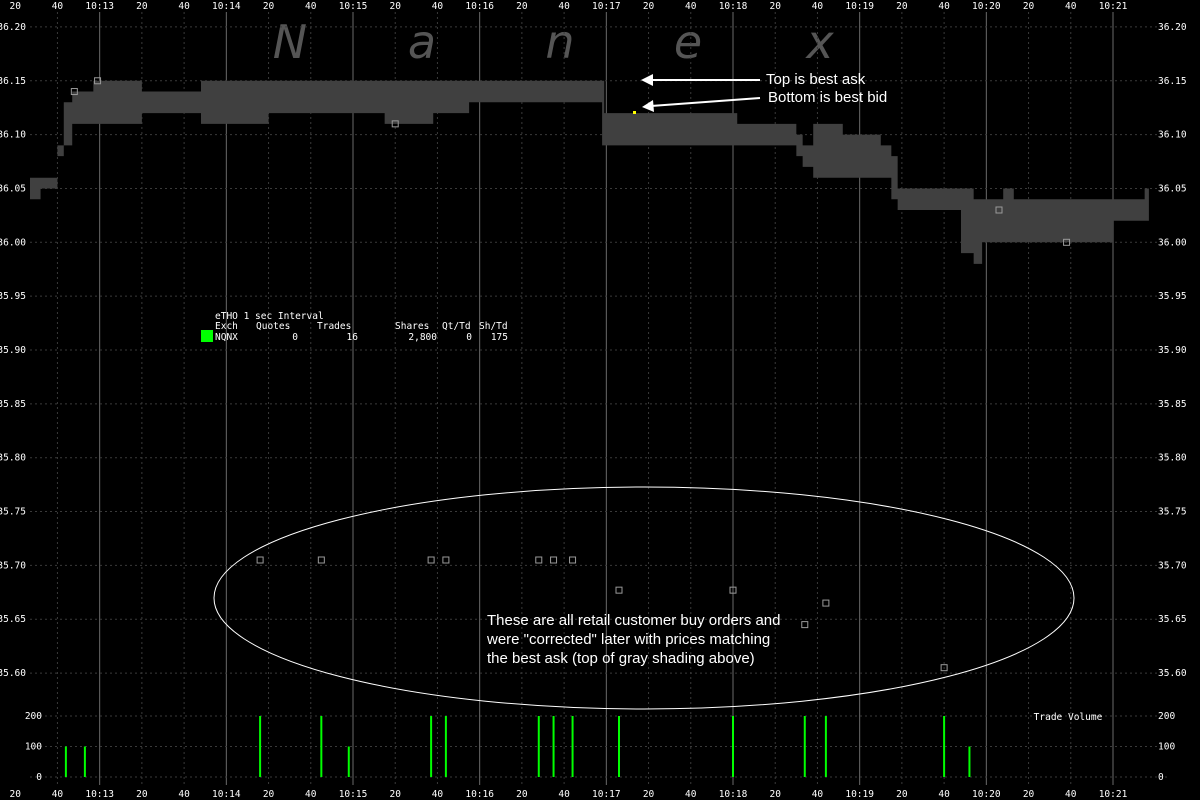  I want to click on annotation-top-label: Top is best ask, so click(816, 79).